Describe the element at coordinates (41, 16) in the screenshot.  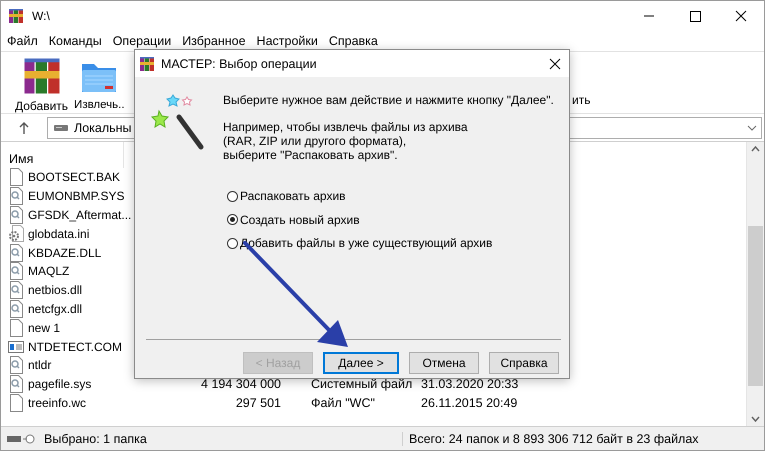
I see `window-title: W:\` at that location.